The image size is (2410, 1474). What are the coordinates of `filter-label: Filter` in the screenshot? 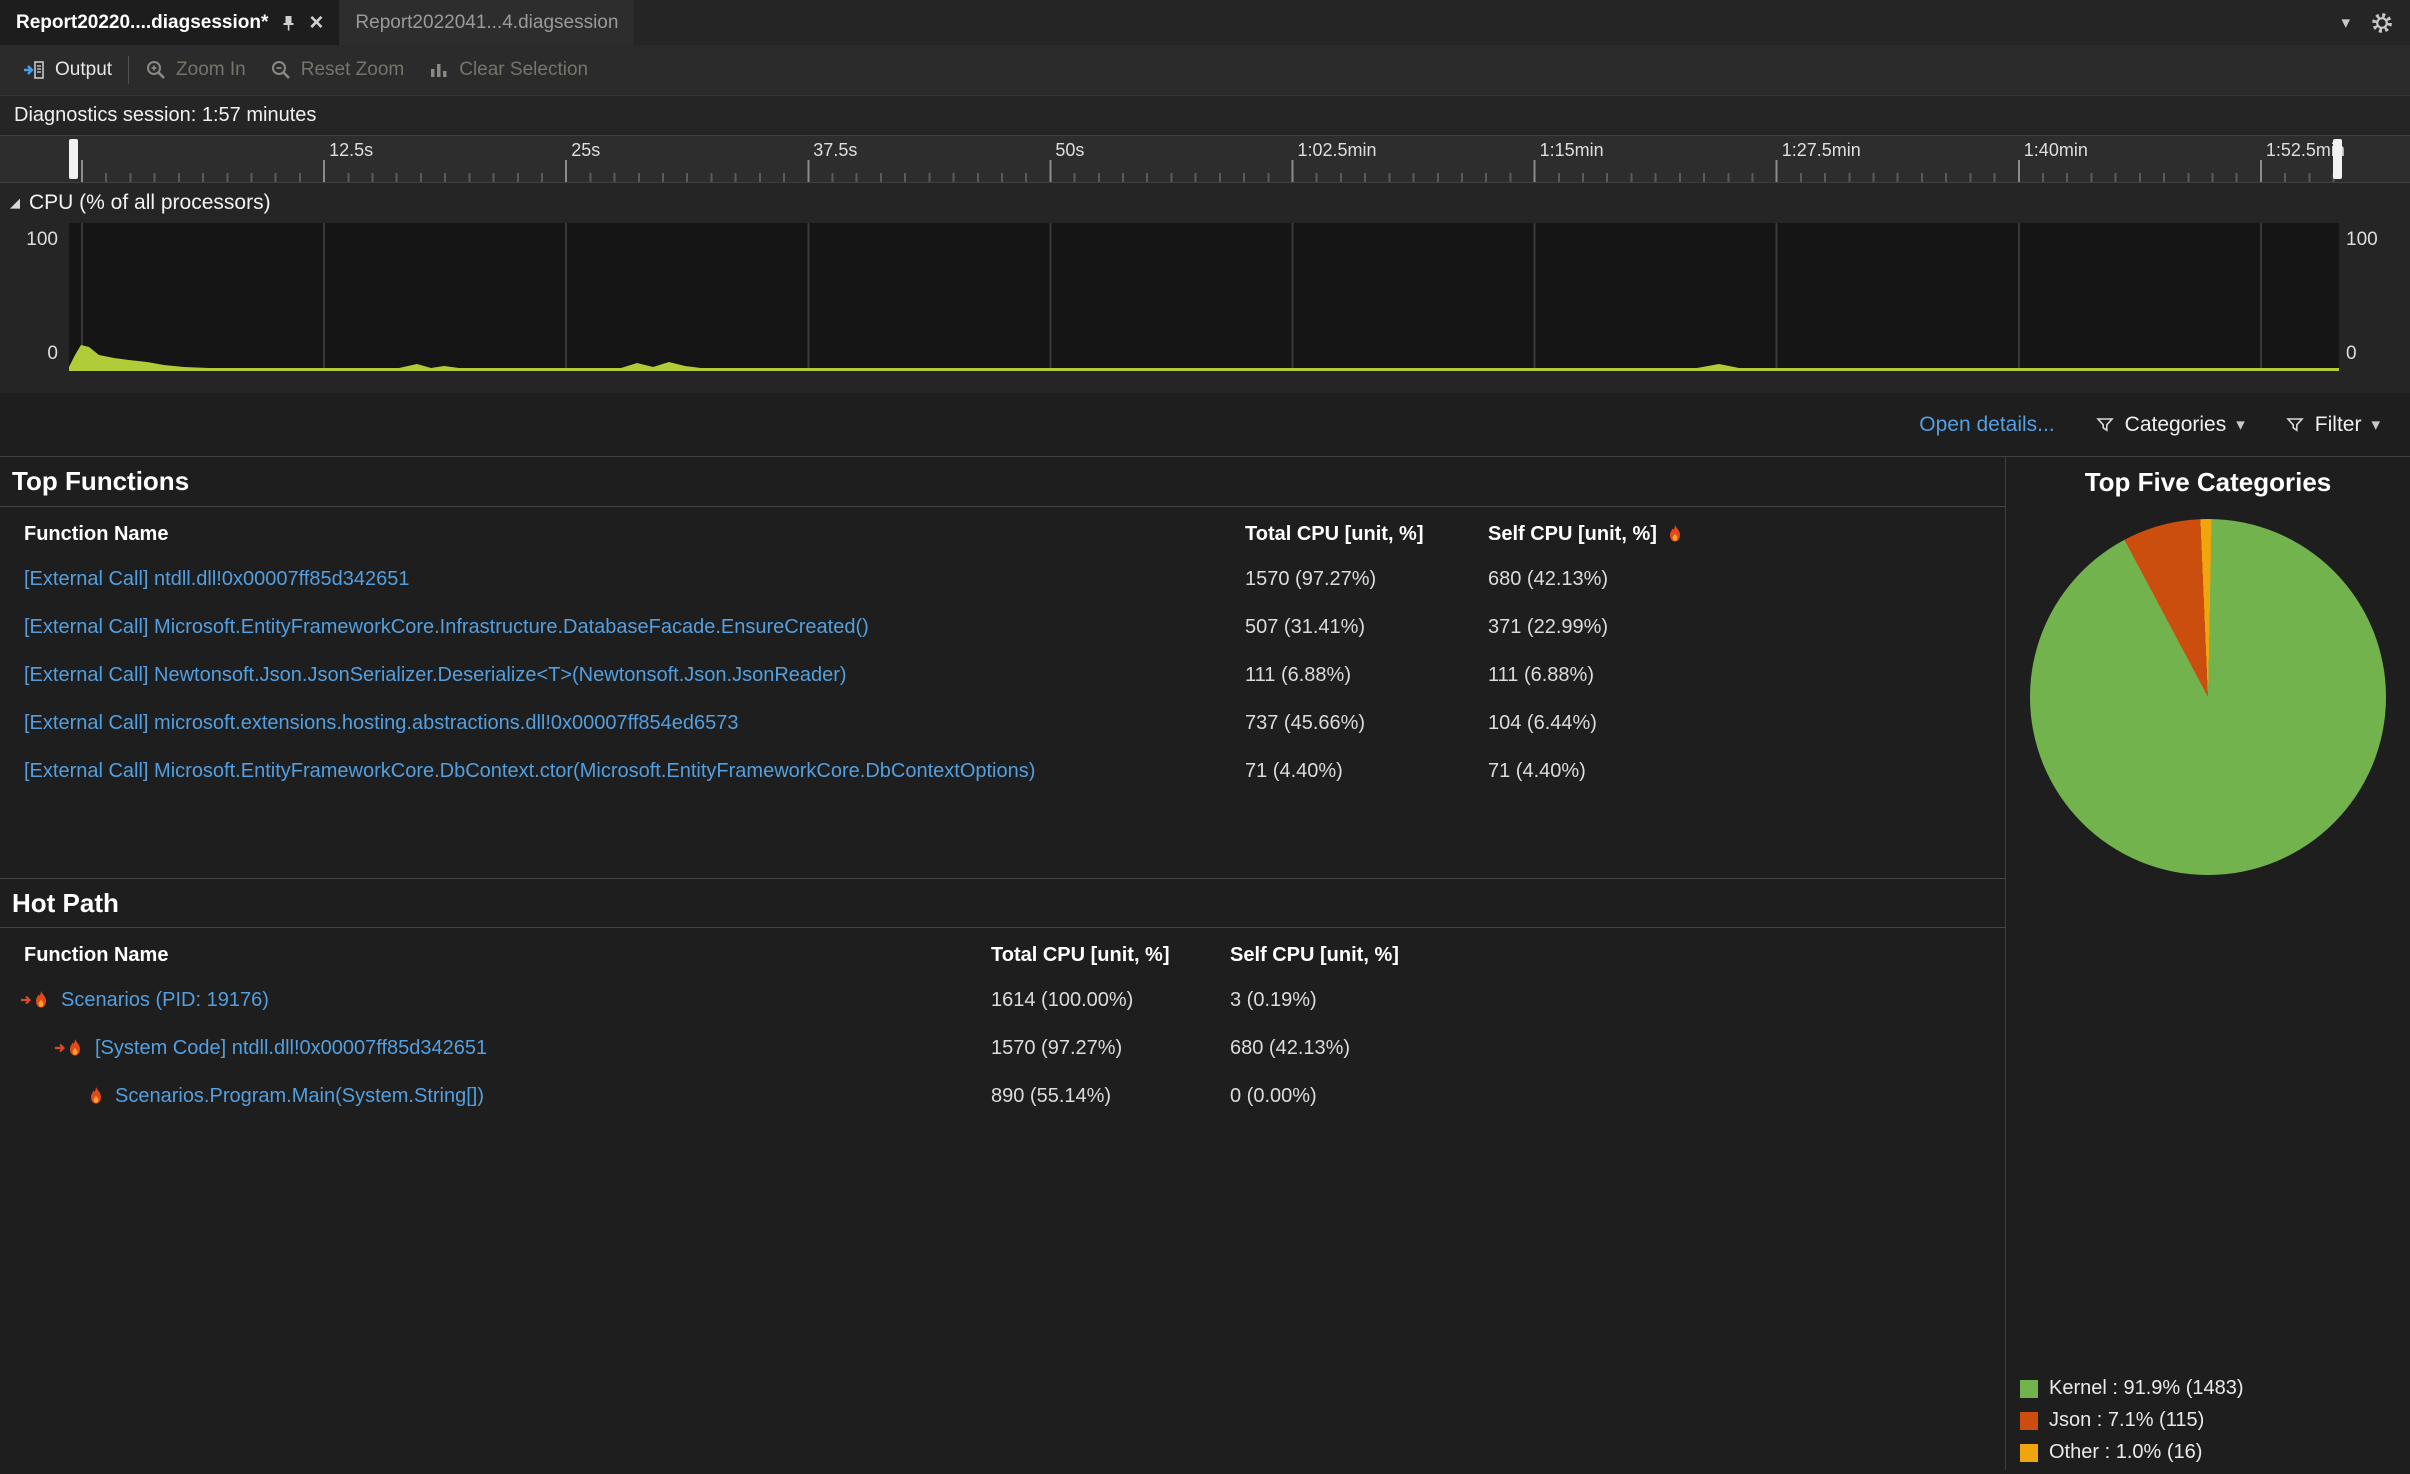 It's located at (2338, 424).